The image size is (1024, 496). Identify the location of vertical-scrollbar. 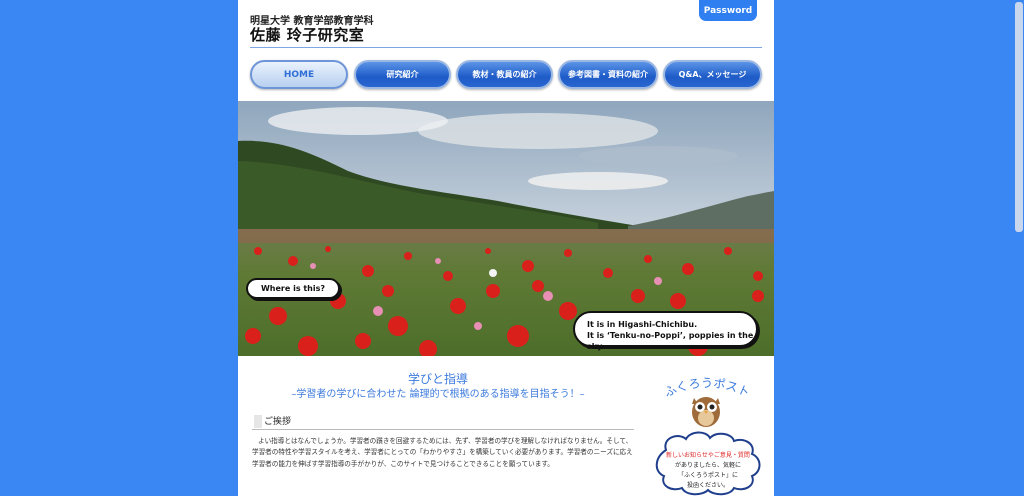
(1019, 248).